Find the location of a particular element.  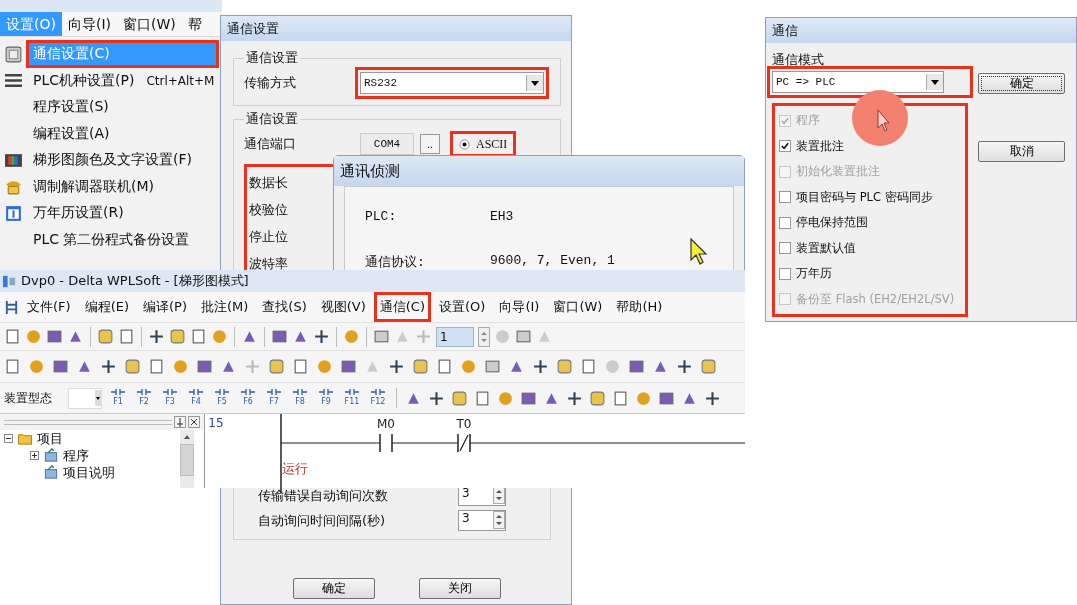

contact-icon is located at coordinates (352, 392).